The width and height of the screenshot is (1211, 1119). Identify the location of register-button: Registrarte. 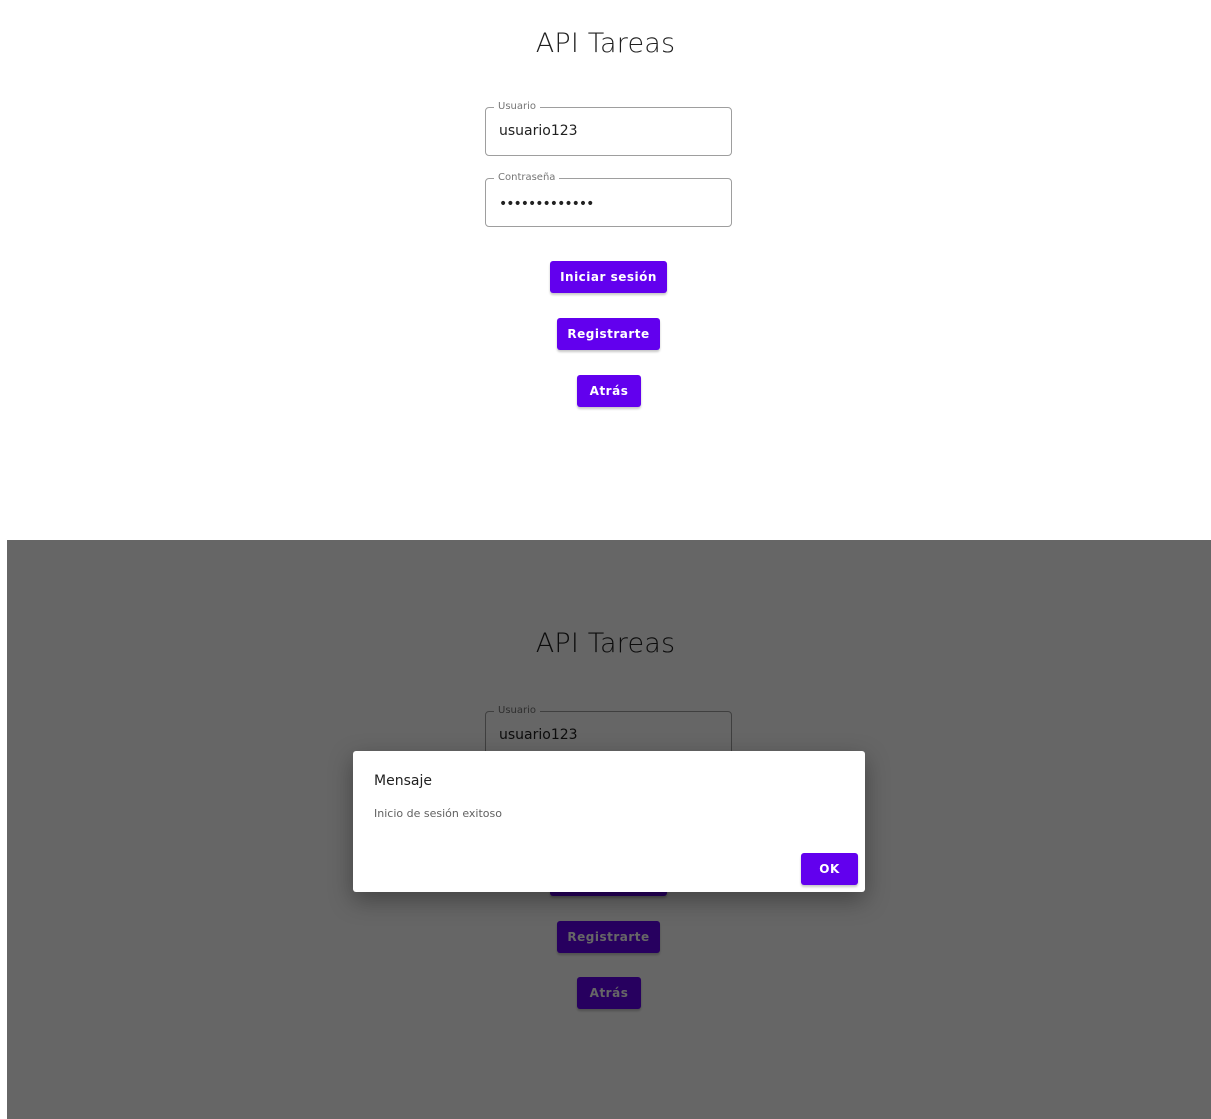
(608, 334).